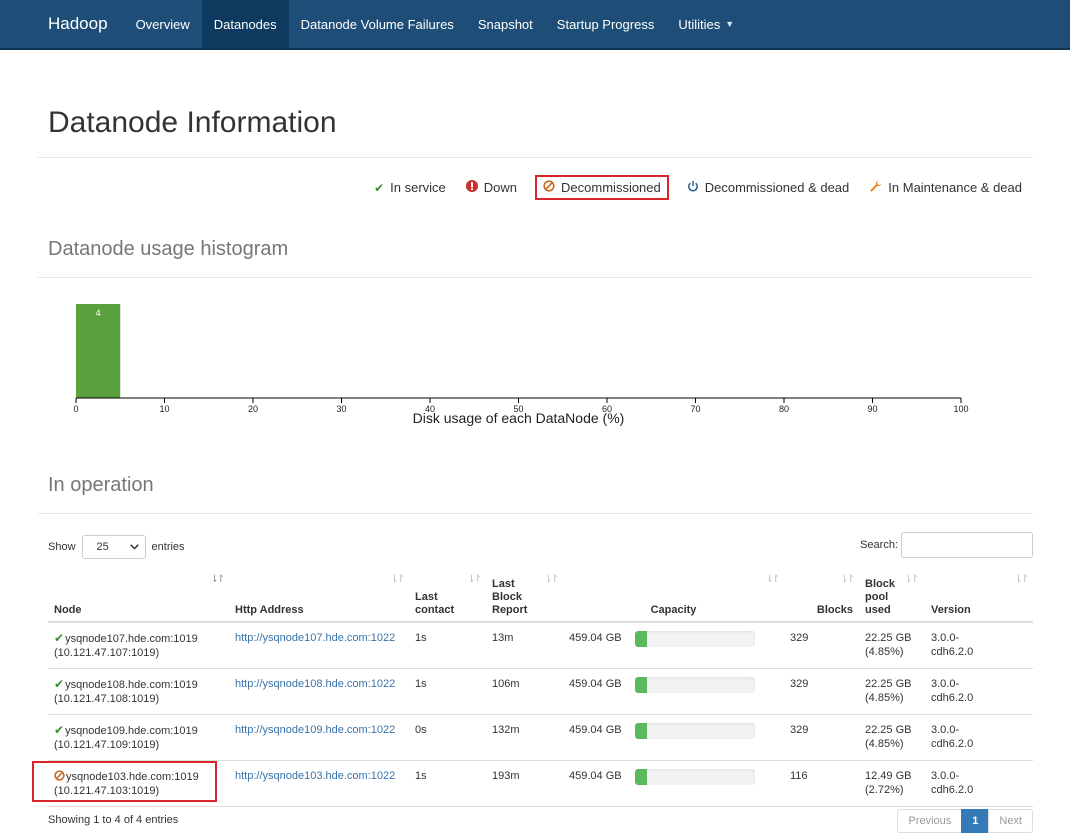  I want to click on x-tick-label: 90, so click(872, 409).